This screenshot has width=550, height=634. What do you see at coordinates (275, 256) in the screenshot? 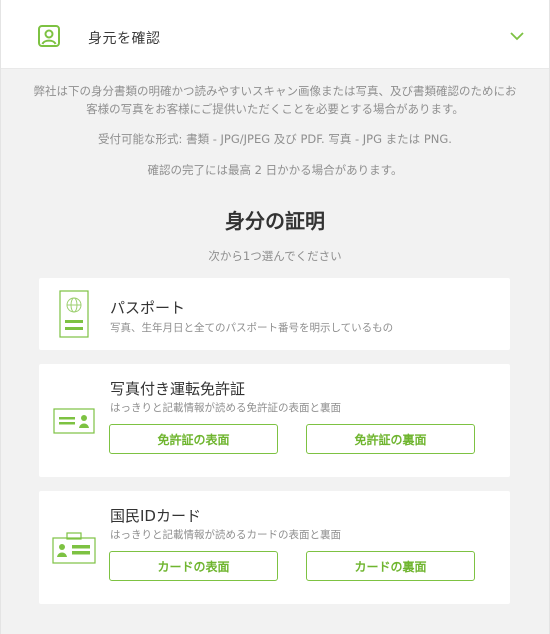
I see `proof-subheading: 次から1つ選んでください` at bounding box center [275, 256].